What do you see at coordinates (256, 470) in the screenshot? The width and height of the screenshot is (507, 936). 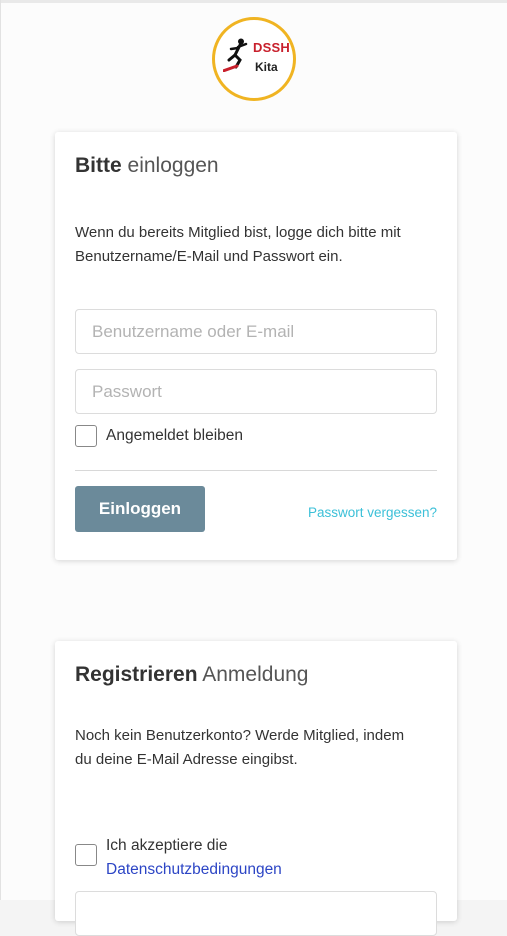 I see `login-divider` at bounding box center [256, 470].